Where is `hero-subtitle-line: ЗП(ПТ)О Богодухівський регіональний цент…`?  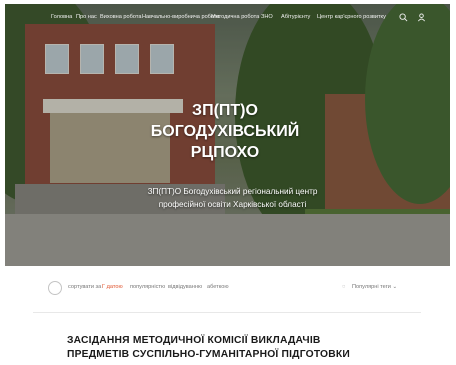 hero-subtitle-line: ЗП(ПТ)О Богодухівський регіональний цент… is located at coordinates (232, 191).